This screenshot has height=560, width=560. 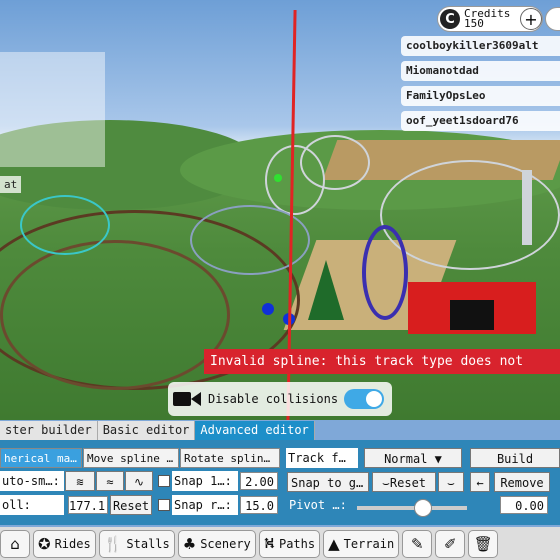 What do you see at coordinates (450, 19) in the screenshot?
I see `credits-icon: C` at bounding box center [450, 19].